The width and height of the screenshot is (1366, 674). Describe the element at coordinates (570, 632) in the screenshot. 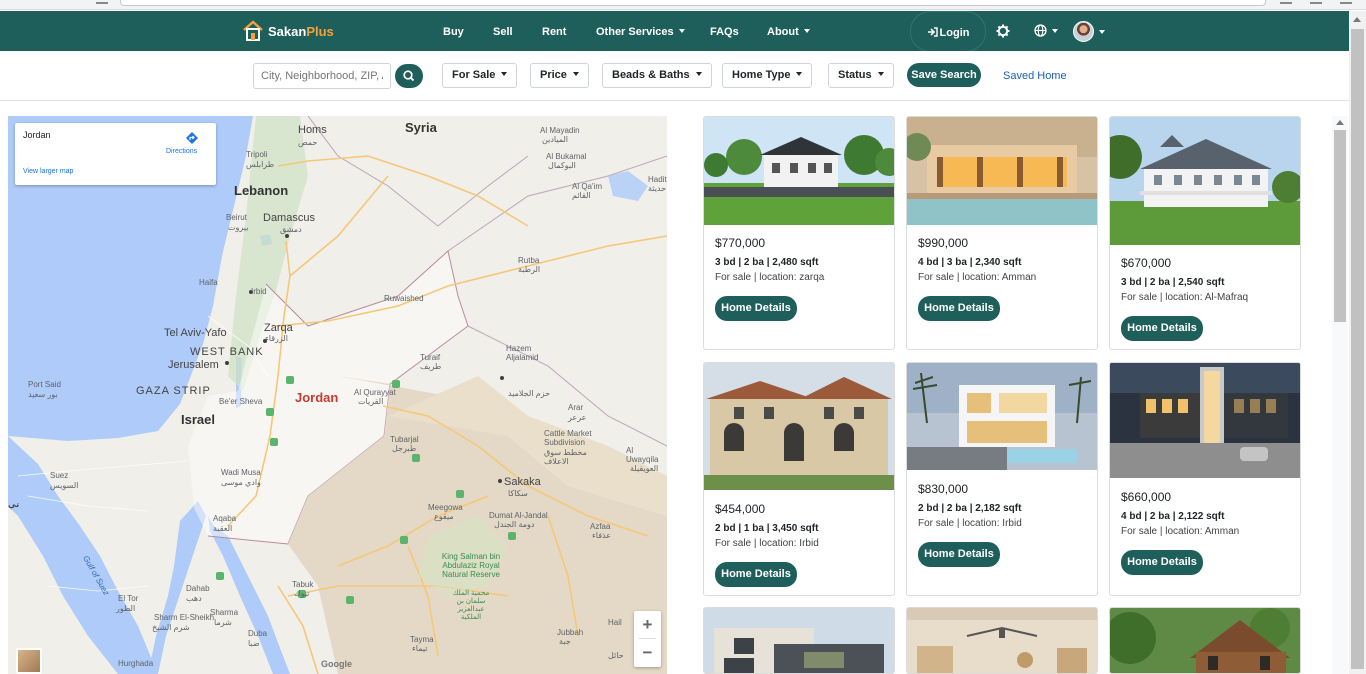

I see `map-label: Jubbah` at that location.